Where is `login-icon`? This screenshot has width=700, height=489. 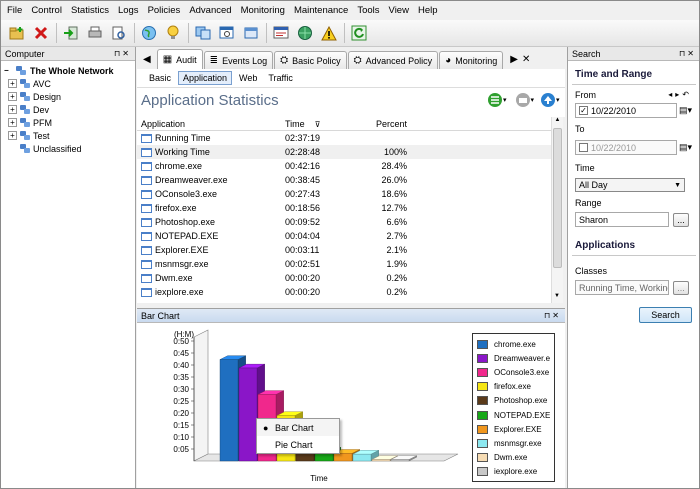 login-icon is located at coordinates (71, 33).